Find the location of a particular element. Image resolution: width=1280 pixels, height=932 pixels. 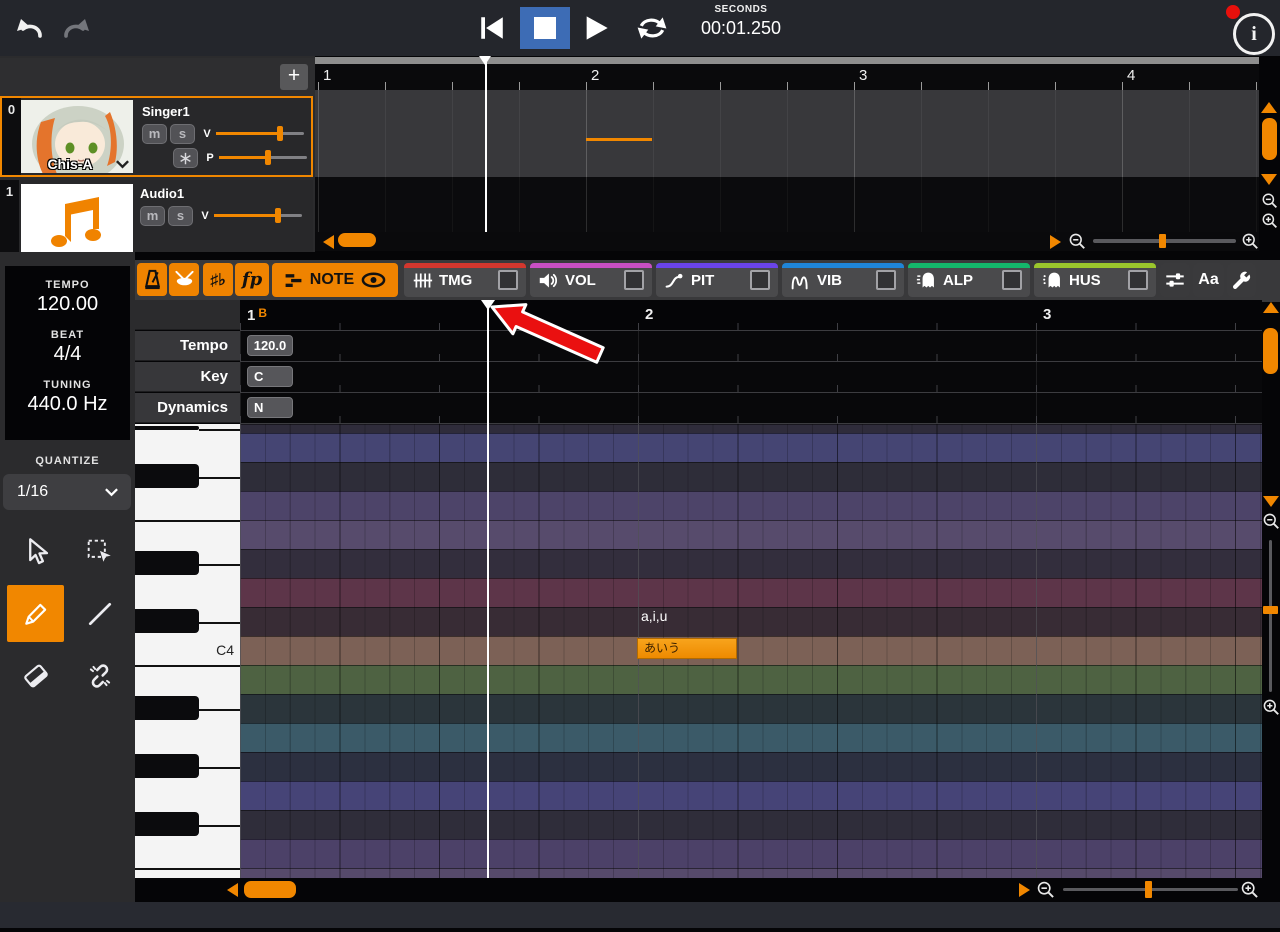

pitch-thumb is located at coordinates (267, 157).